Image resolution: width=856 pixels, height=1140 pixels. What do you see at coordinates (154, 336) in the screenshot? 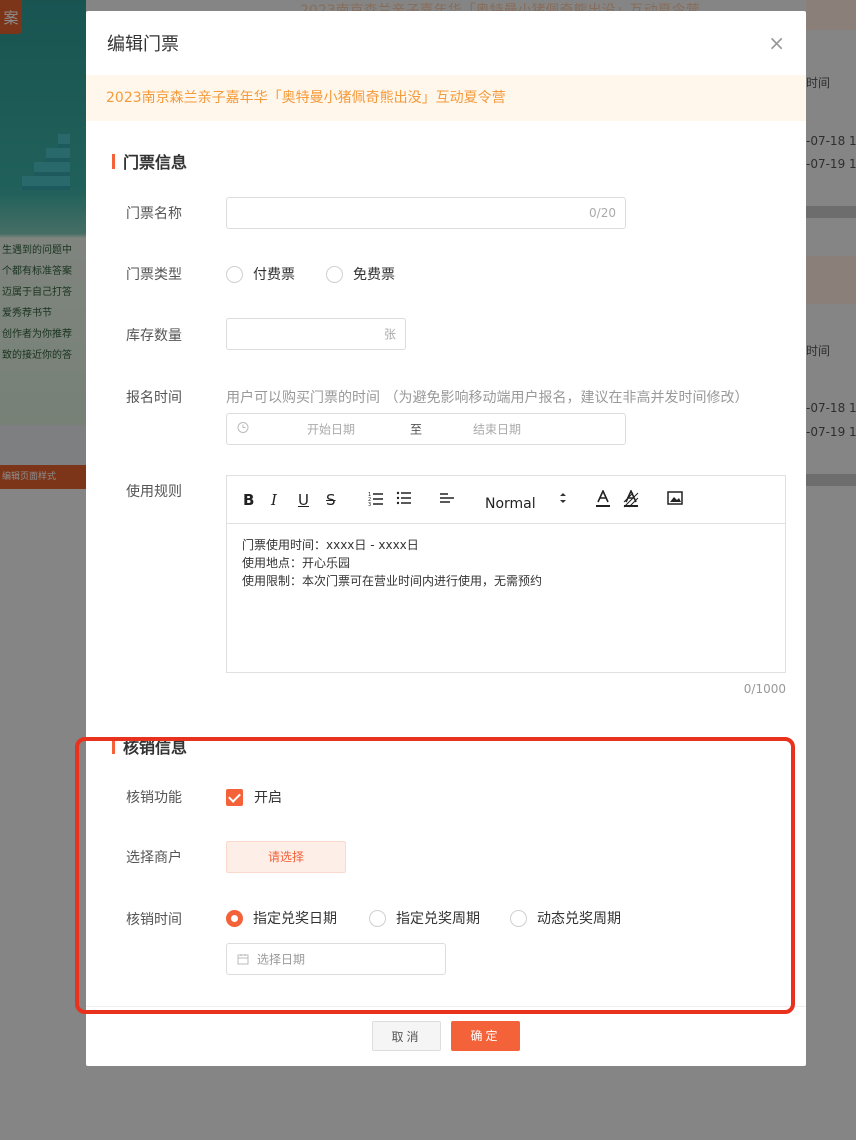
I see `stock-label: 库存数量` at bounding box center [154, 336].